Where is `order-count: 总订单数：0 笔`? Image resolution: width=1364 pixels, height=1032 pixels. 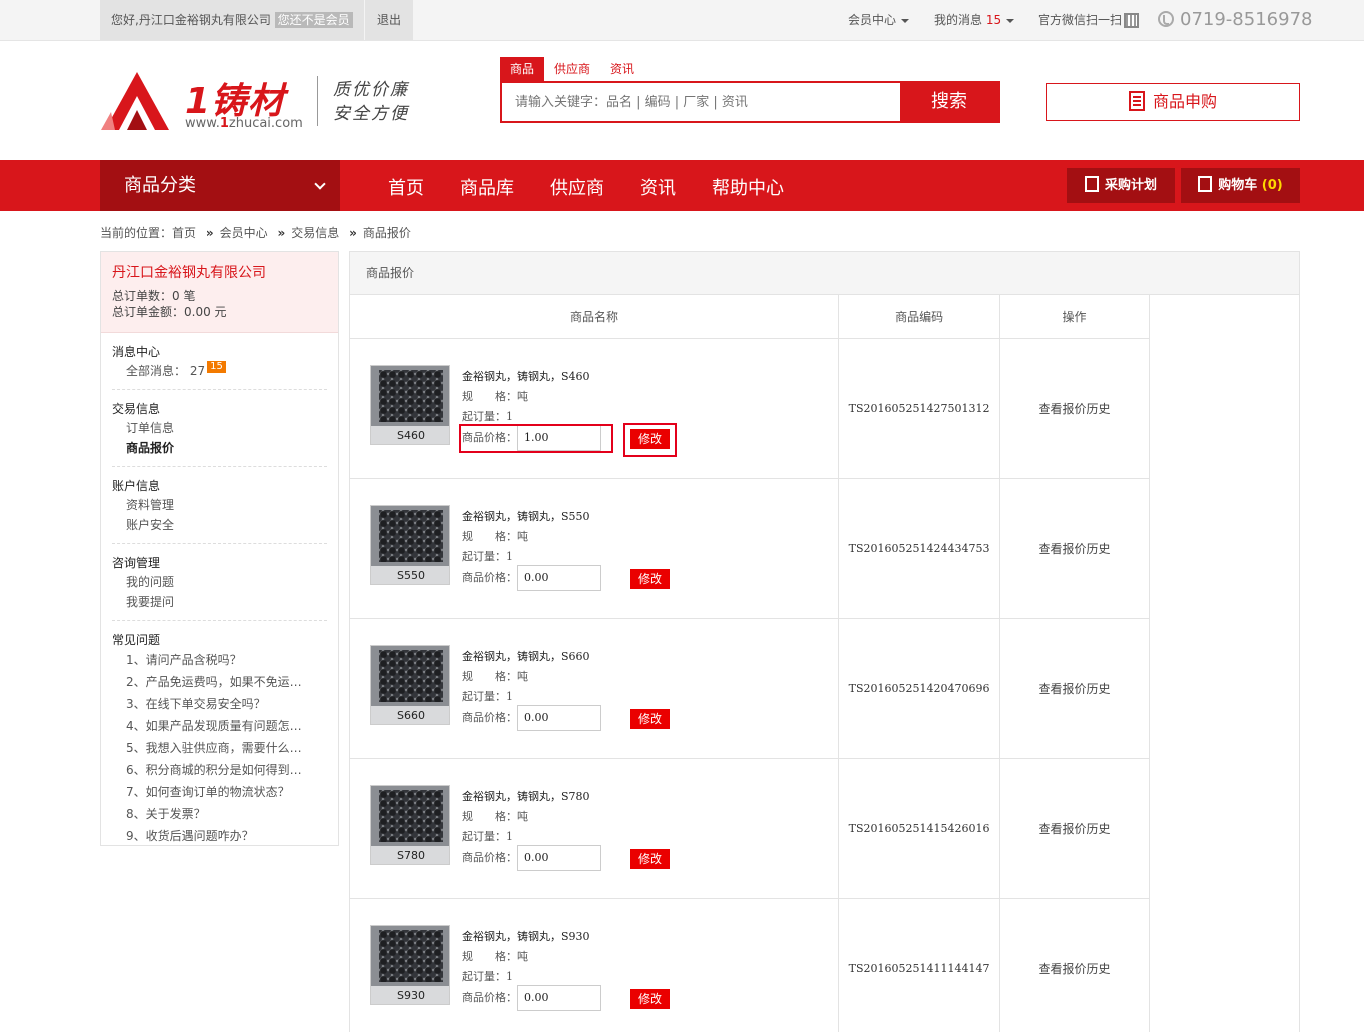
order-count: 总订单数：0 笔 is located at coordinates (154, 296).